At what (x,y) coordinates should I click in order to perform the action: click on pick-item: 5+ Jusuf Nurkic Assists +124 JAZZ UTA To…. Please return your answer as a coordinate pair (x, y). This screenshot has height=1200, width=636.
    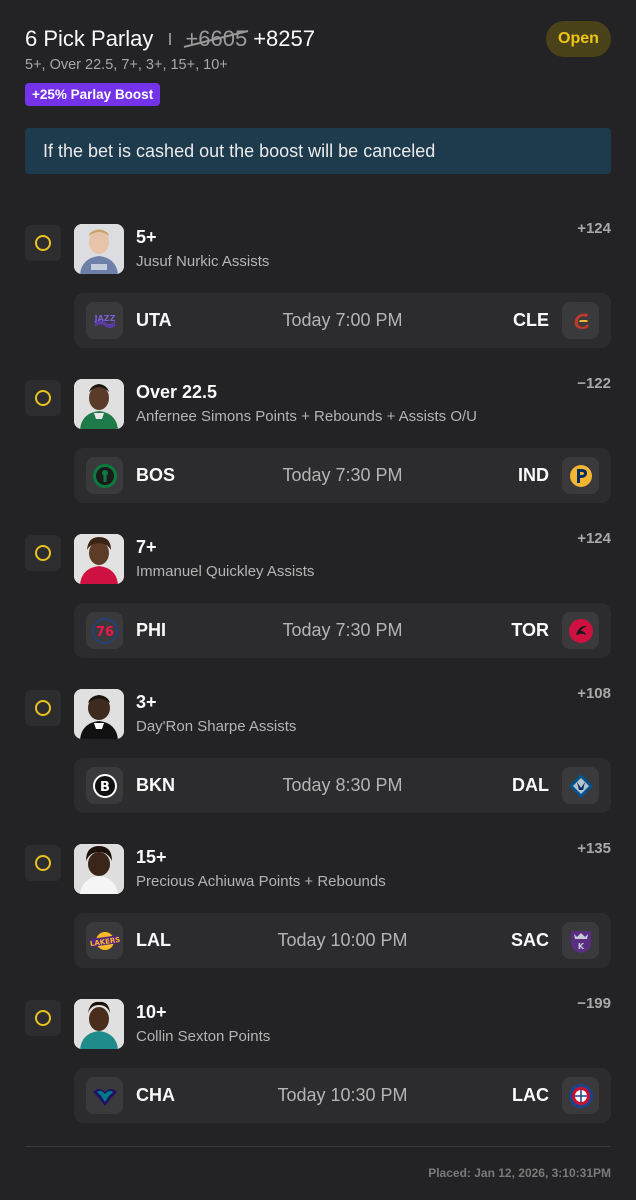
    Looking at the image, I should click on (318, 285).